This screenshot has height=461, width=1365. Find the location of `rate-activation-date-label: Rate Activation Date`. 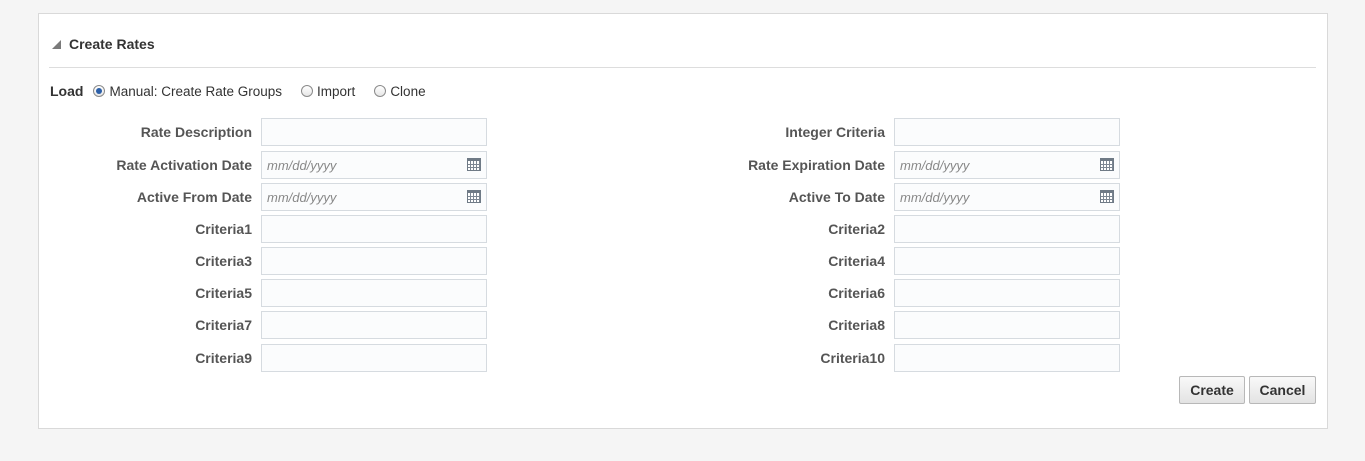

rate-activation-date-label: Rate Activation Date is located at coordinates (184, 165).